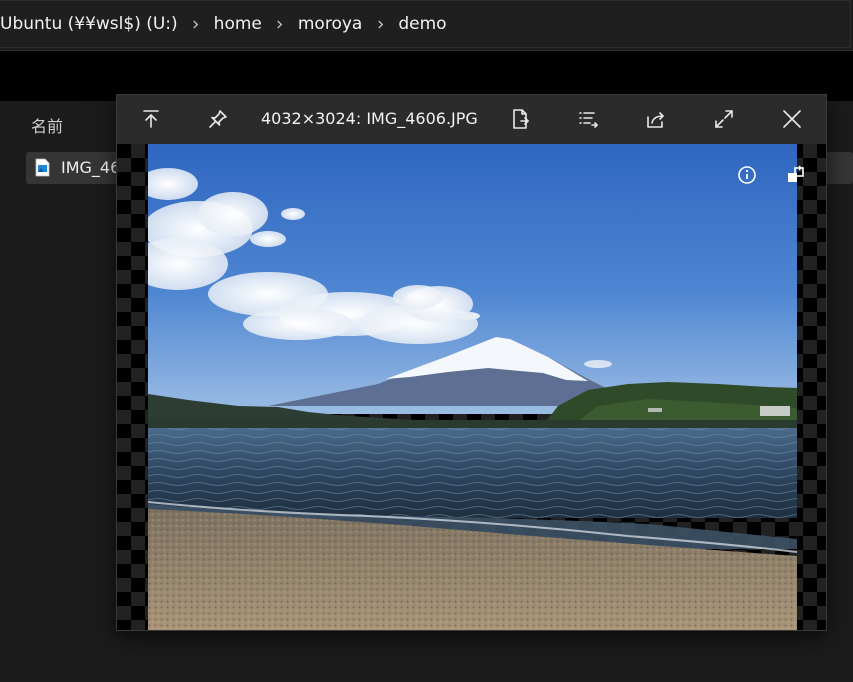  I want to click on address-bar: Ubuntu (¥¥wsl$) (U:) home moroya demo, so click(426, 25).